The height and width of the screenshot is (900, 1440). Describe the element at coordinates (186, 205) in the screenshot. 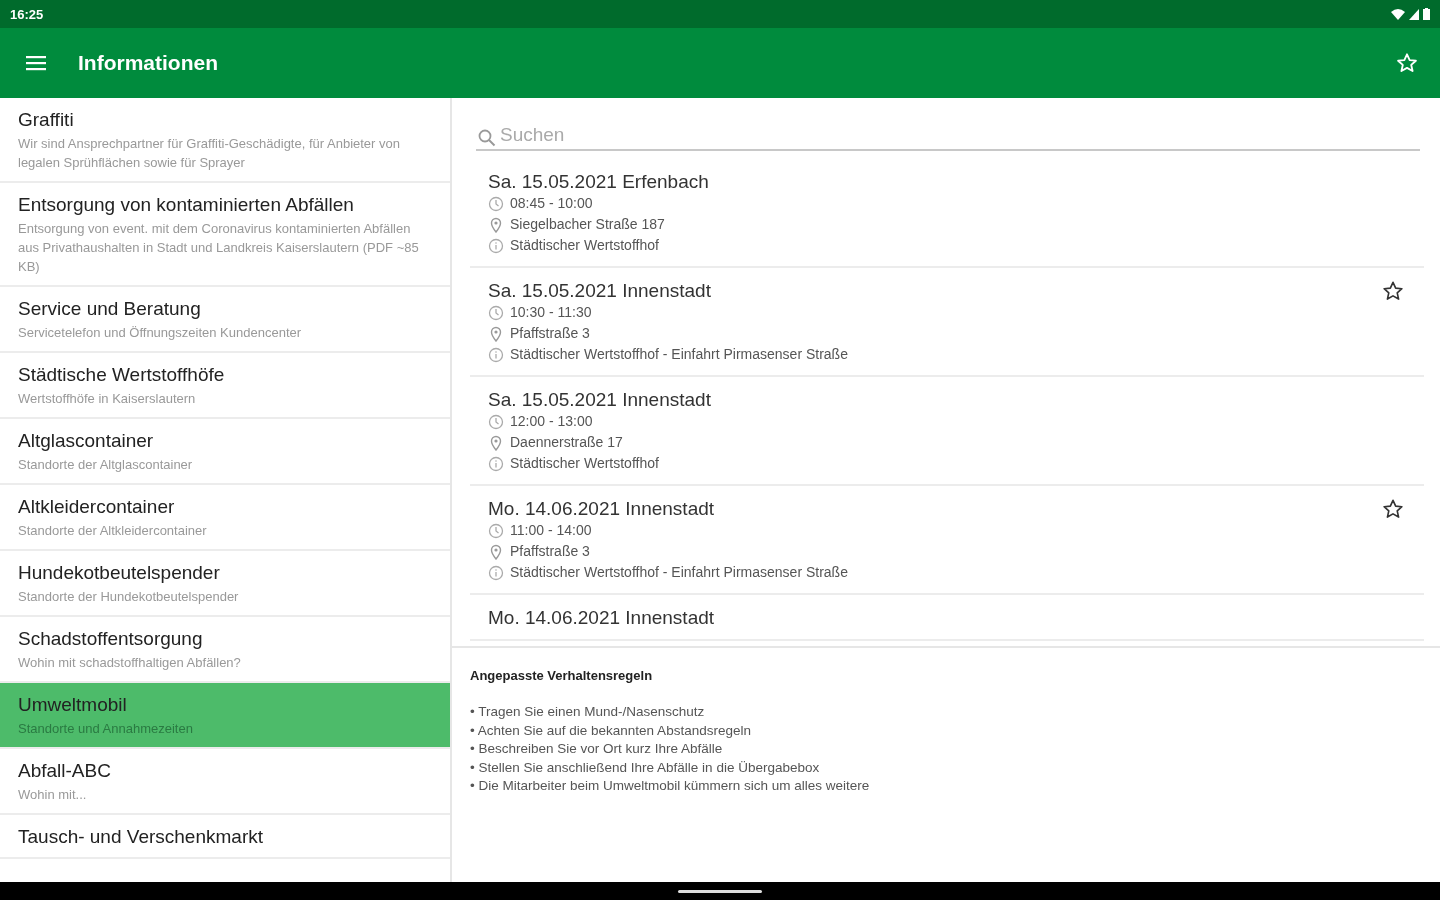

I see `item-title: Entsorgung von kontaminierten Abfällen` at that location.